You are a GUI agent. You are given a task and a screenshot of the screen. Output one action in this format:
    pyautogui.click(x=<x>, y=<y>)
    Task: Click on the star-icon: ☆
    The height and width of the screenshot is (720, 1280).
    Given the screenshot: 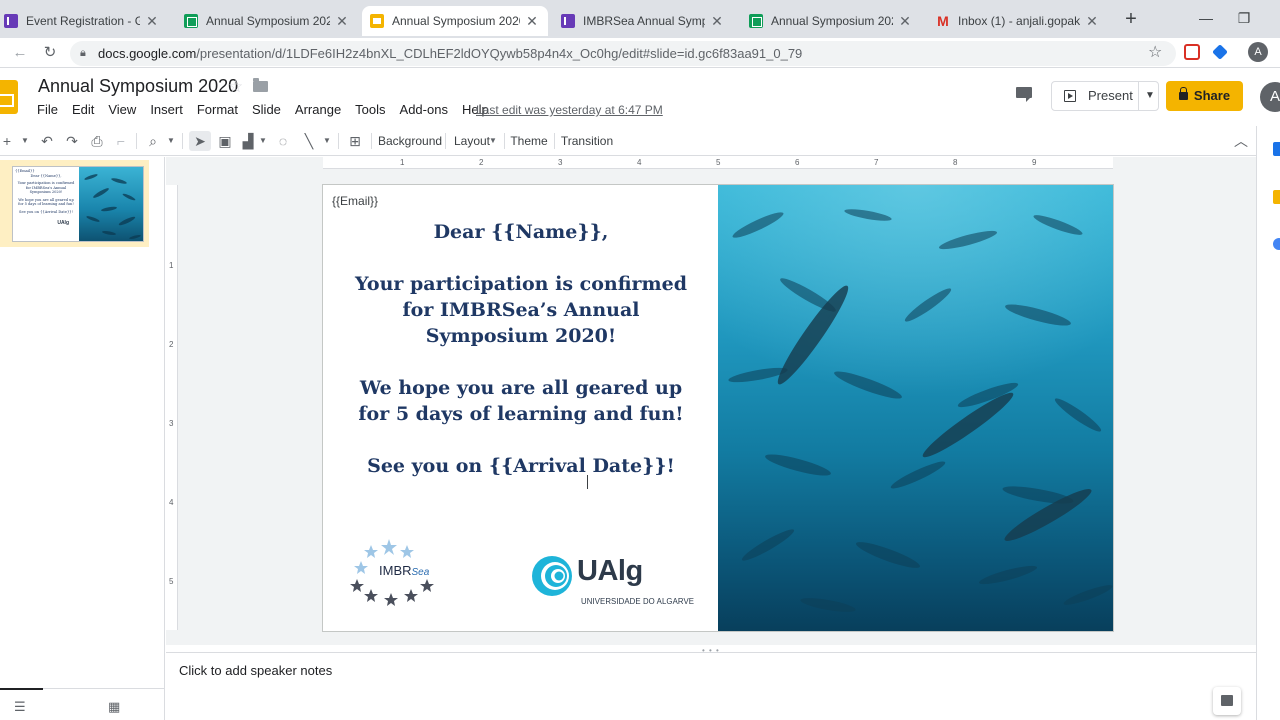 What is the action you would take?
    pyautogui.click(x=235, y=87)
    